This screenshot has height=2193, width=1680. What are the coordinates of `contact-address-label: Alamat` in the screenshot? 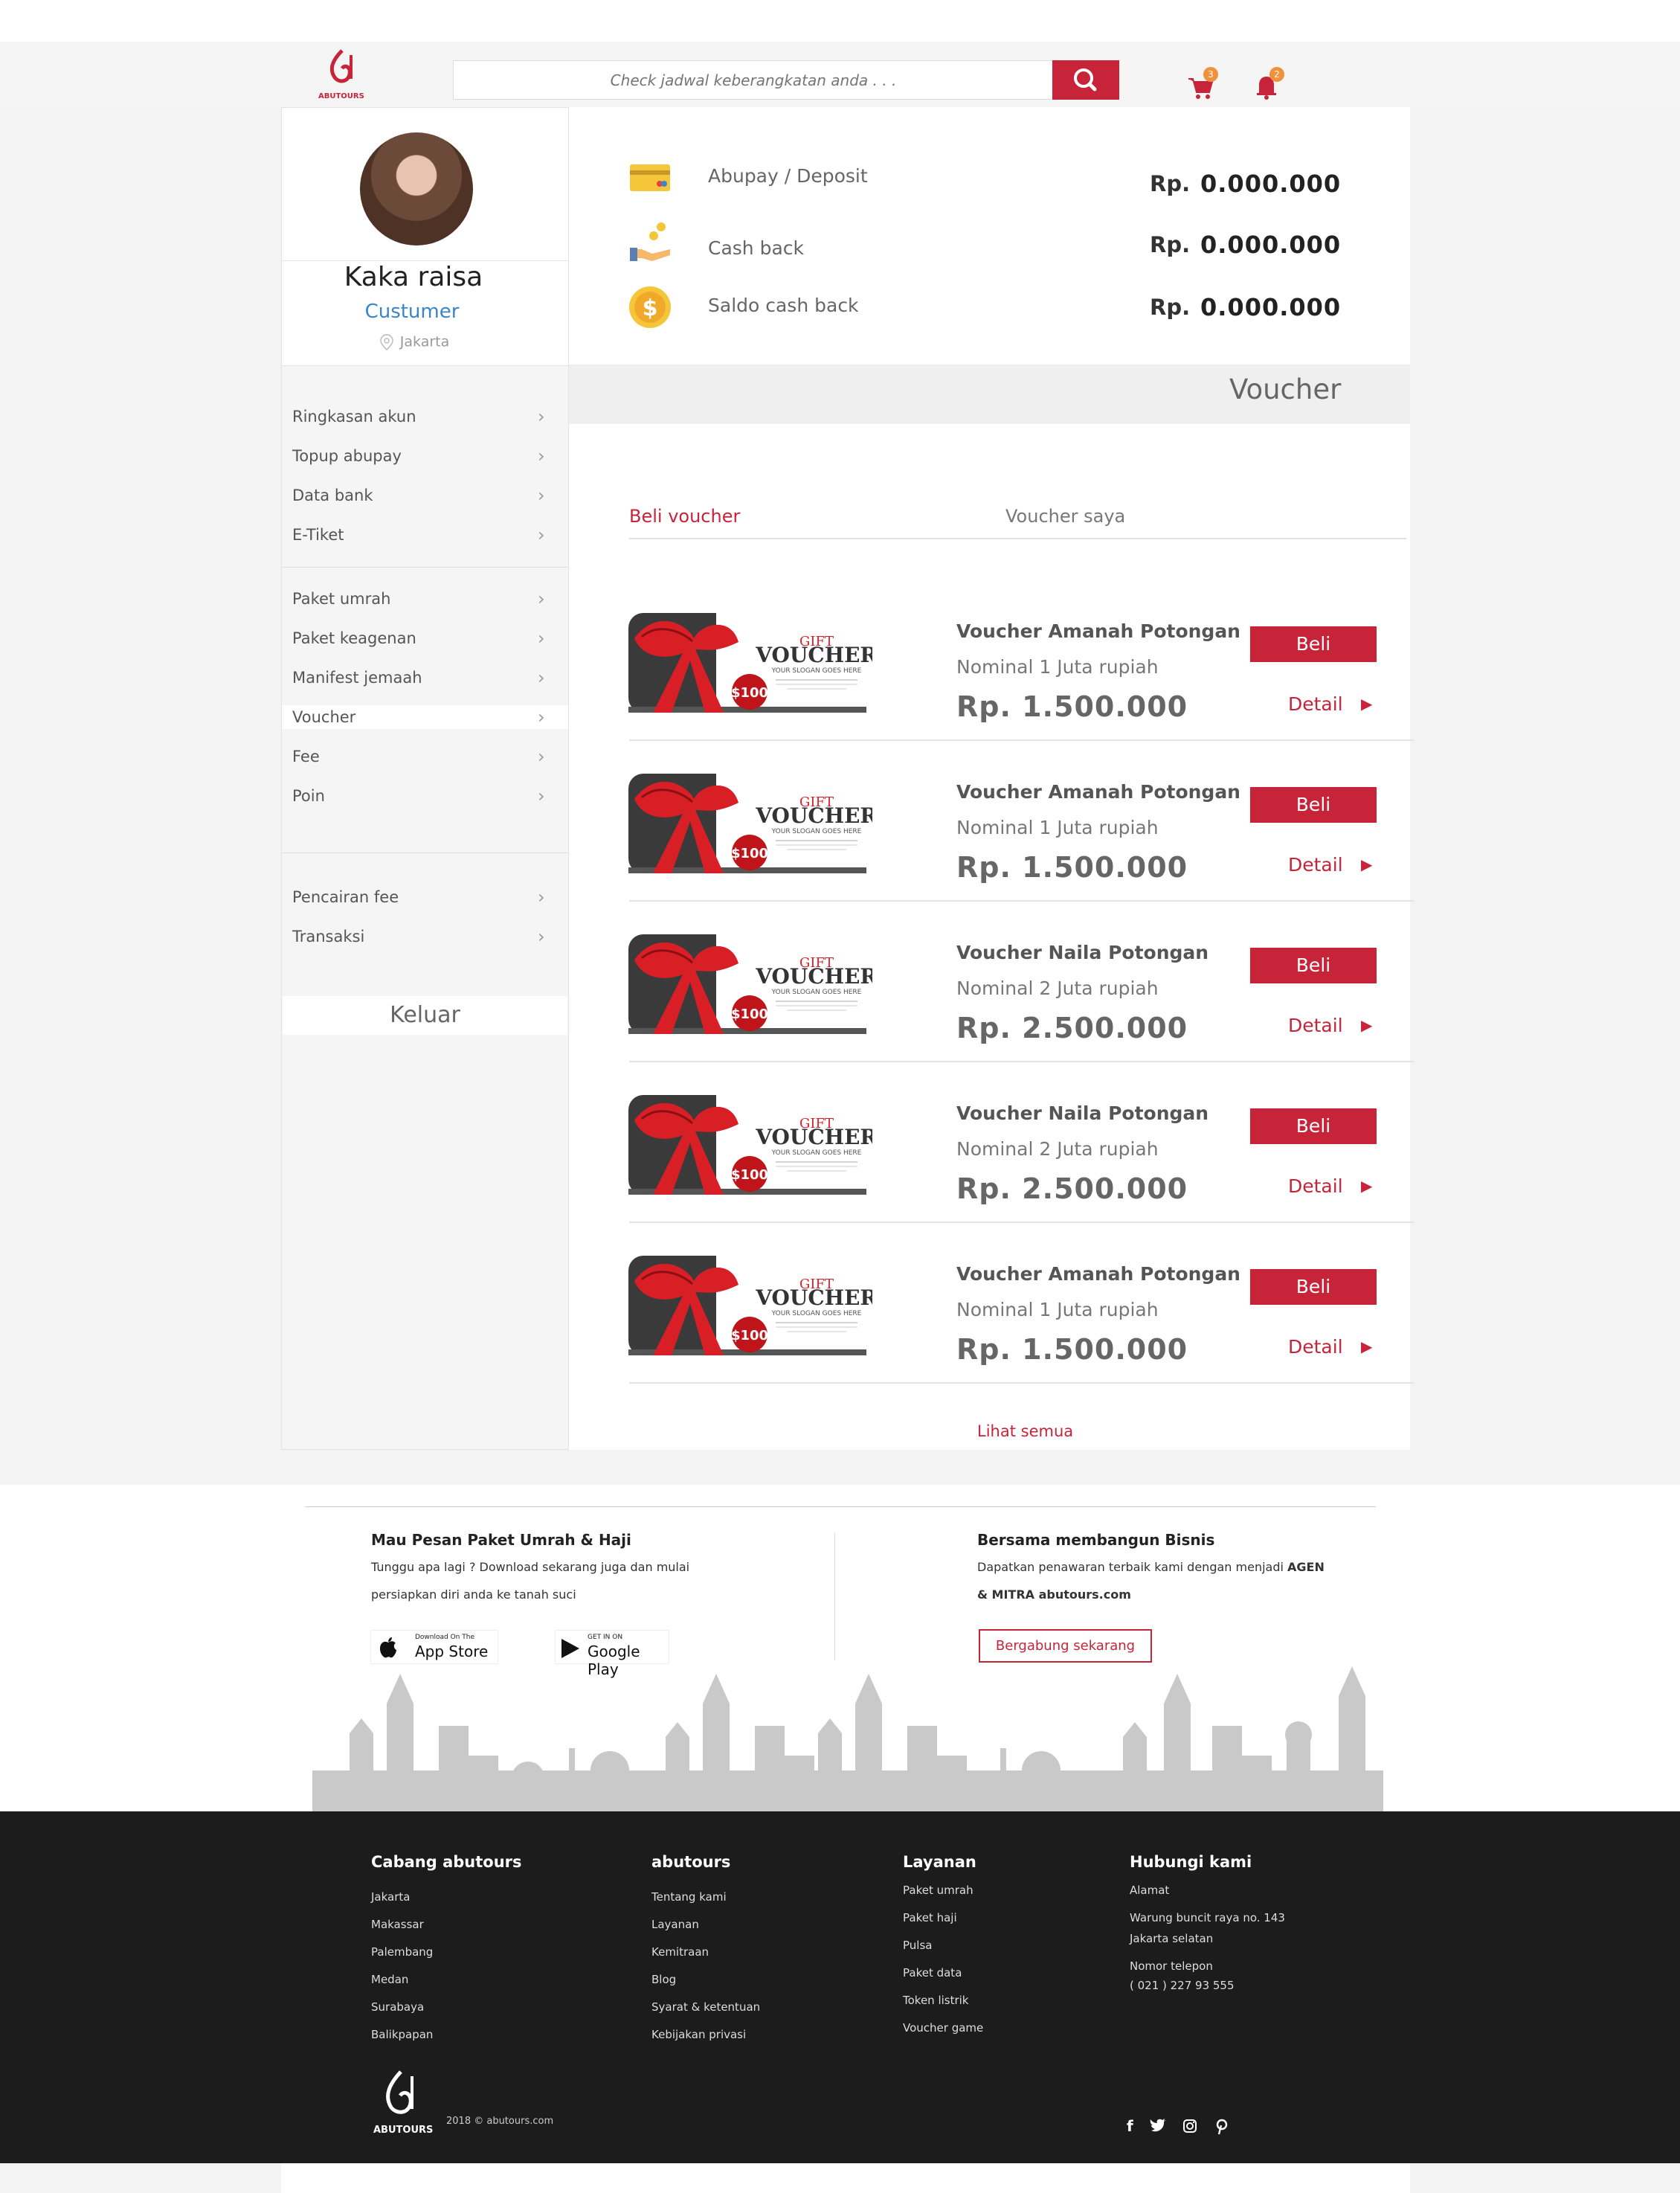 It's located at (1150, 1890).